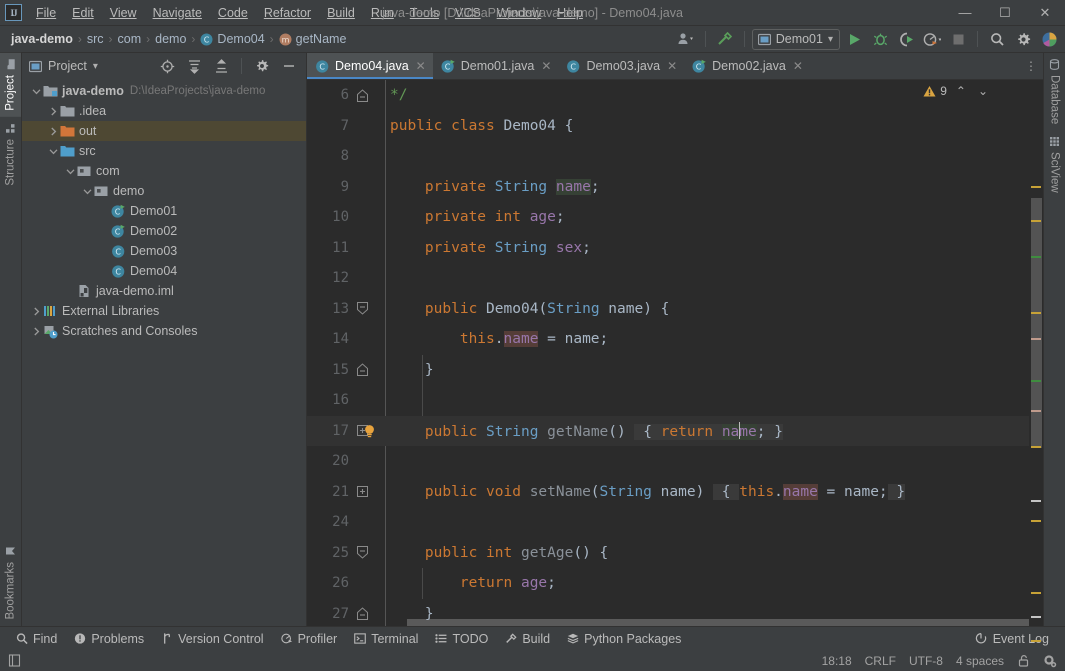 The width and height of the screenshot is (1065, 671). Describe the element at coordinates (668, 125) in the screenshot. I see `code-line: 7 public class Demo04 {` at that location.